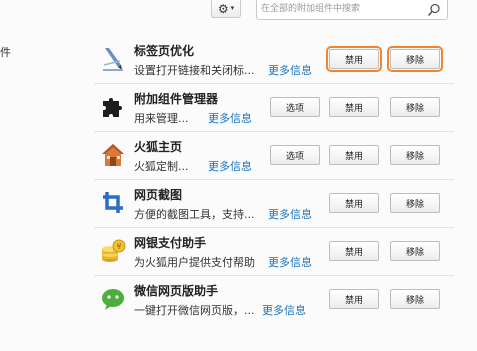 This screenshot has width=477, height=351. What do you see at coordinates (112, 107) in the screenshot?
I see `puzzle-icon` at bounding box center [112, 107].